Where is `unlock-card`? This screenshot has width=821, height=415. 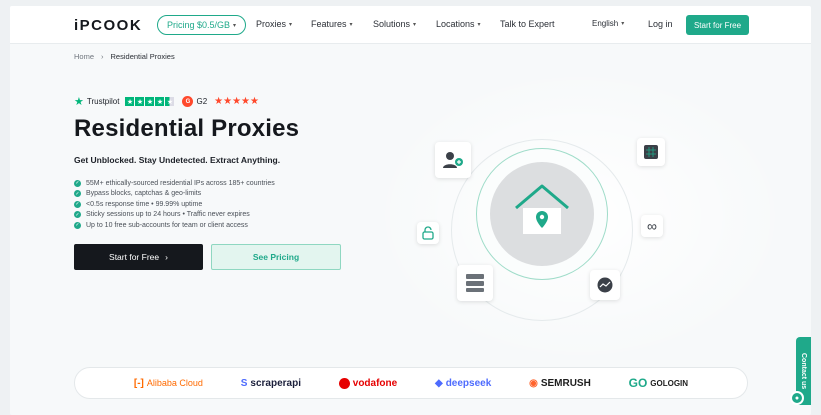 unlock-card is located at coordinates (428, 233).